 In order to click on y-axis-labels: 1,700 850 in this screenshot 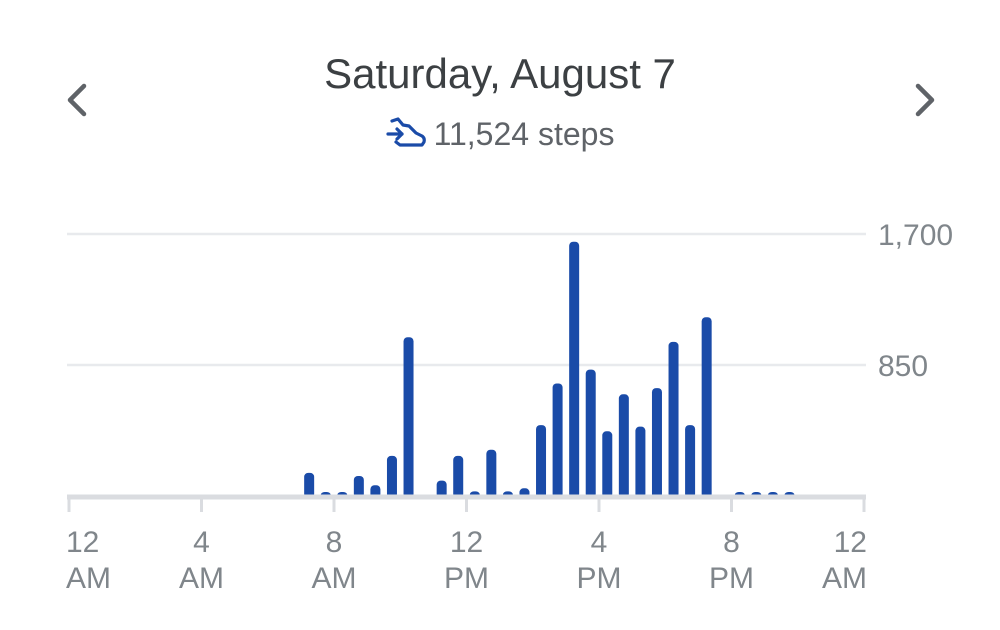, I will do `click(915, 301)`.